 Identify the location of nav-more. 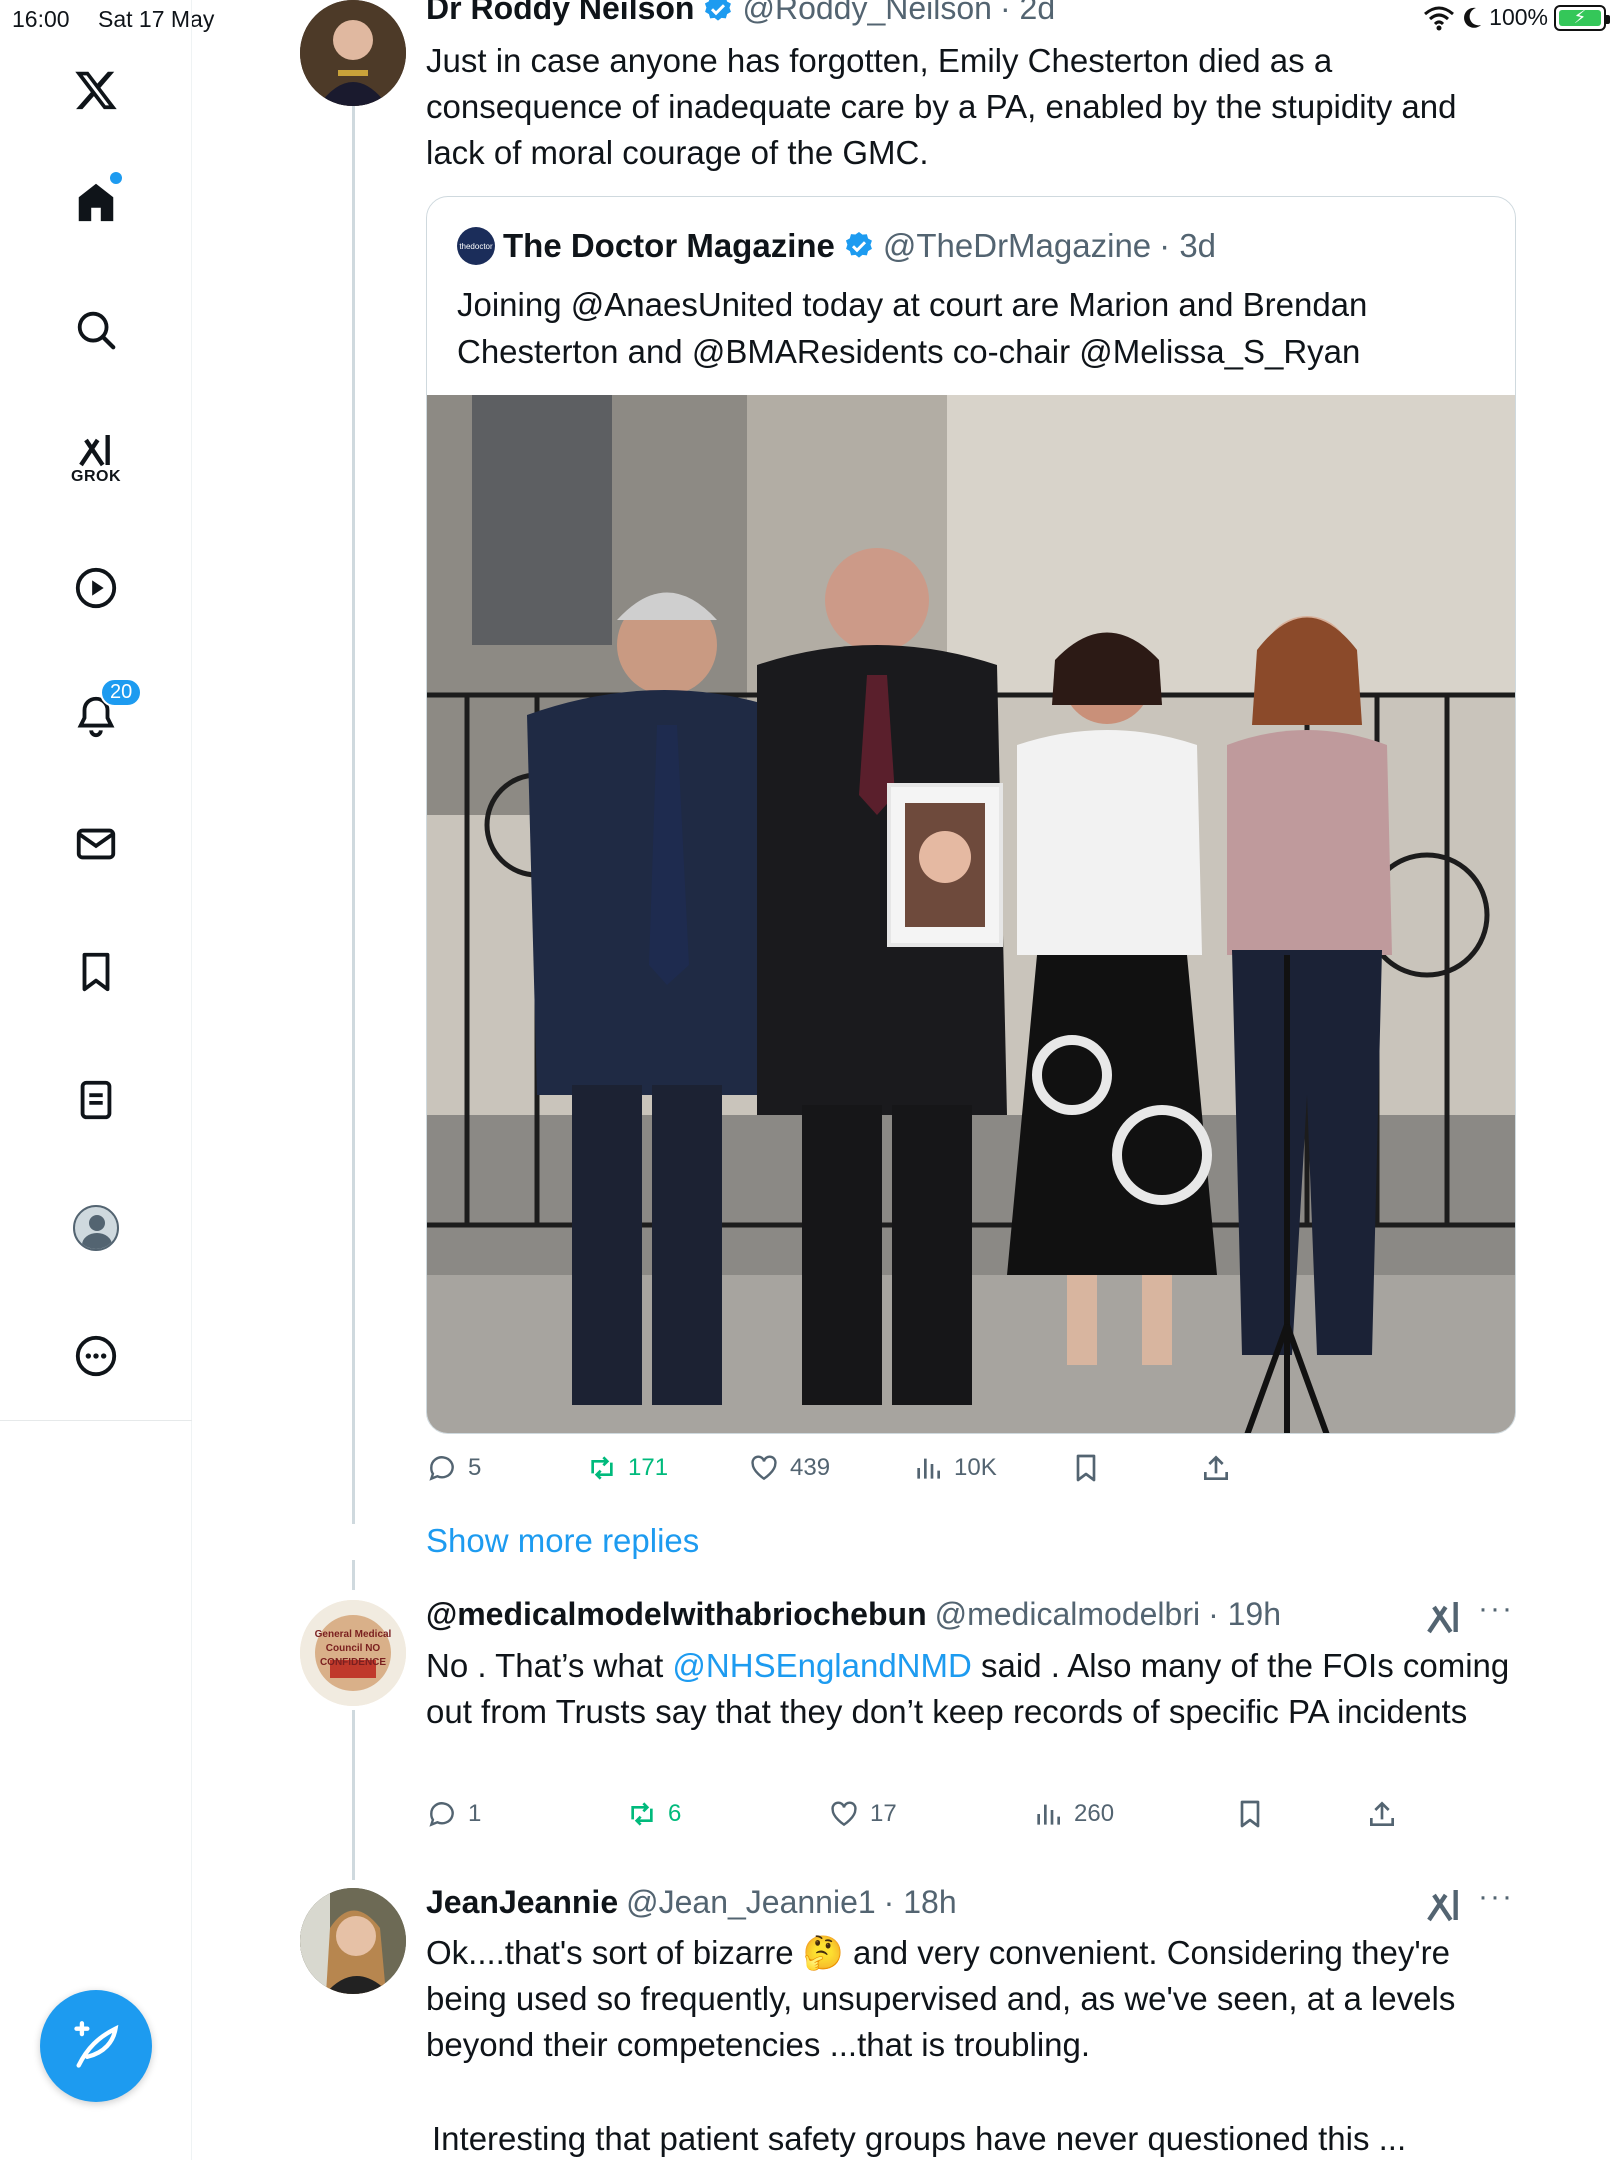
(96, 1356).